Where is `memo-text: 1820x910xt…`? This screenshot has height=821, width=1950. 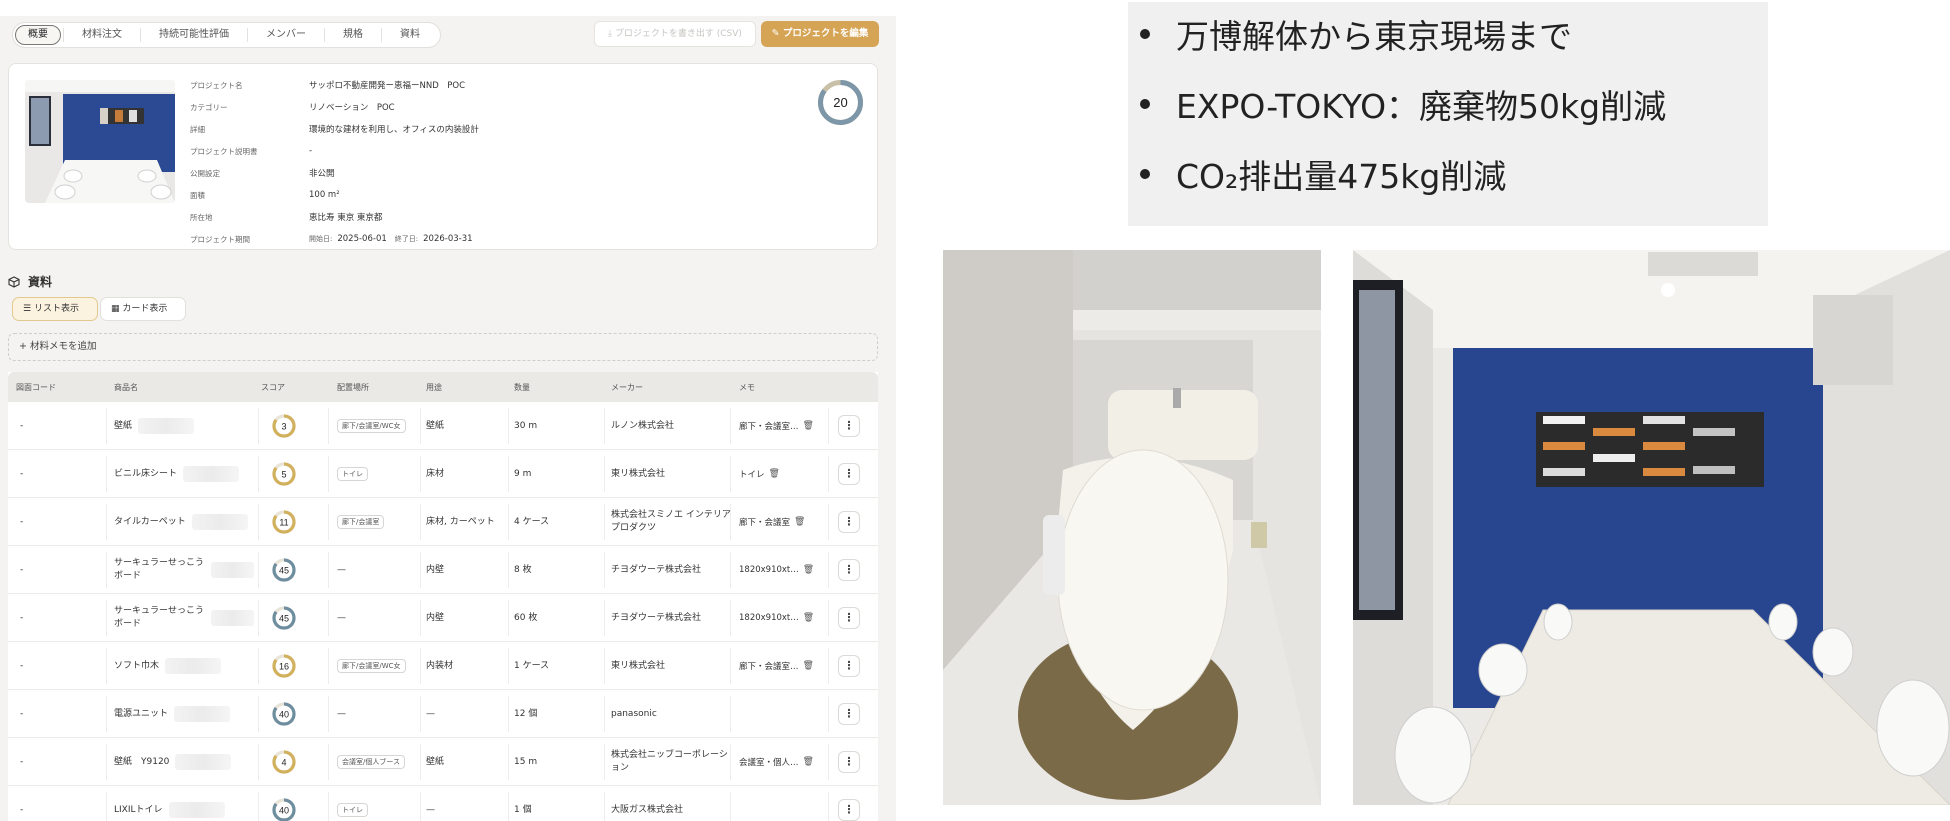 memo-text: 1820x910xt… is located at coordinates (769, 570).